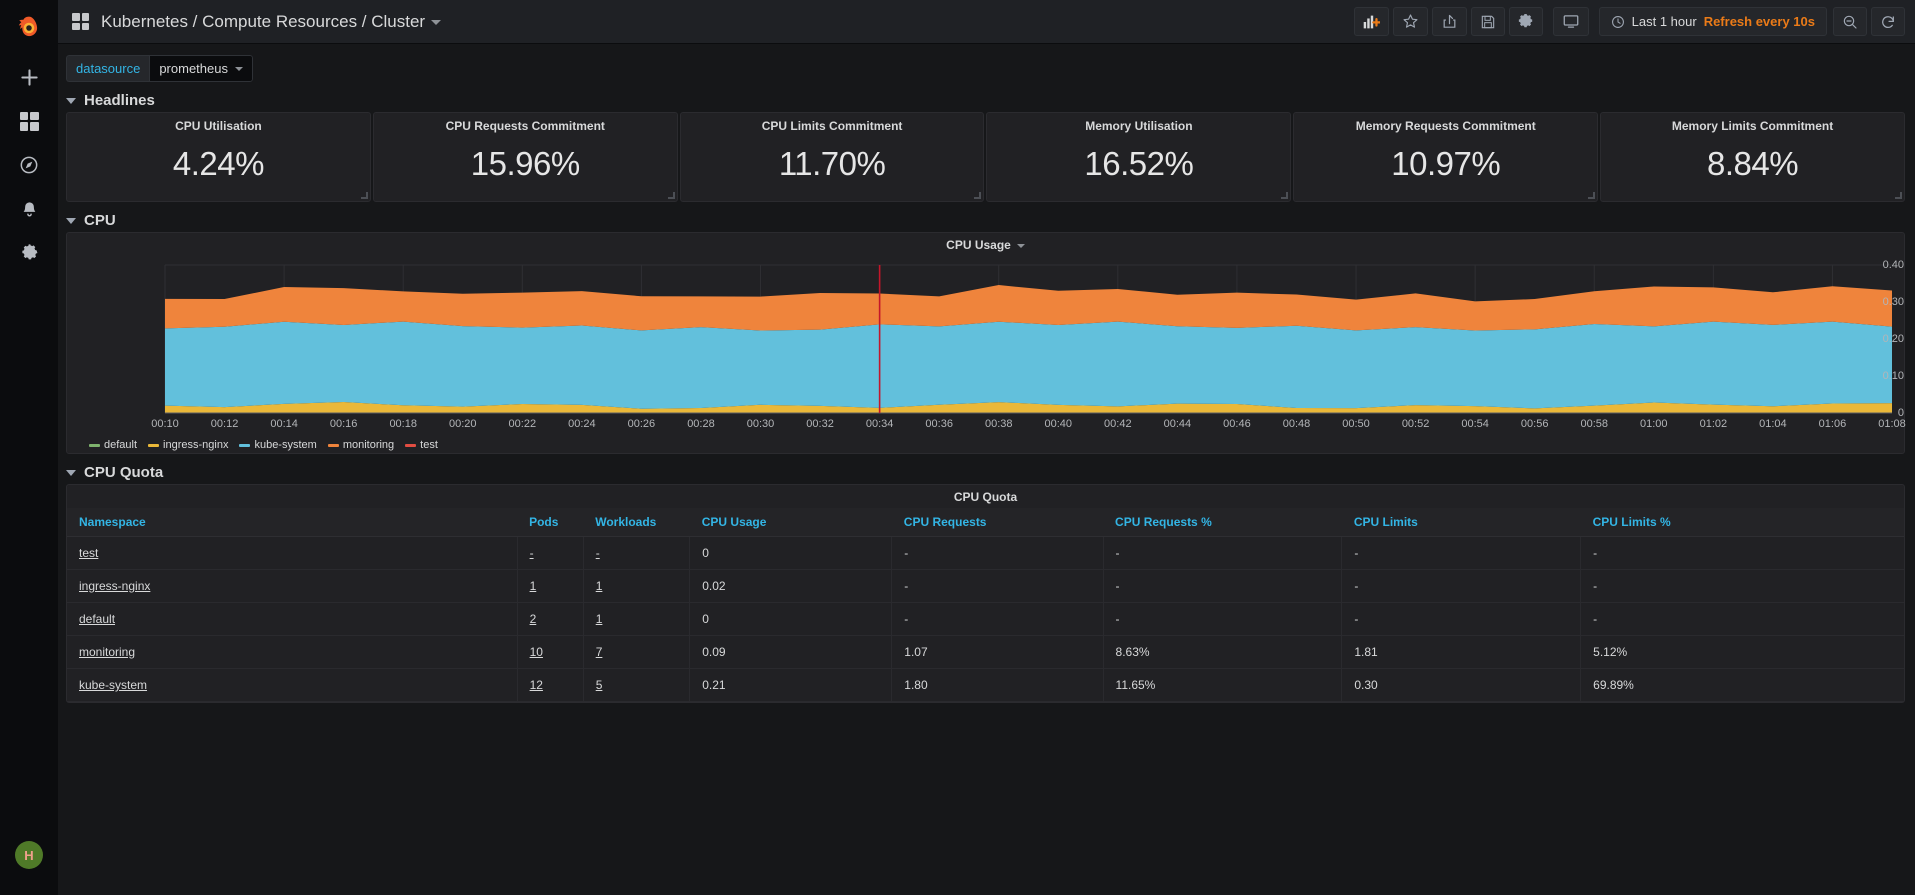 The width and height of the screenshot is (1915, 895). Describe the element at coordinates (1742, 522) in the screenshot. I see `table-column-header-cpu-limits-pct: CPU Limits %` at that location.